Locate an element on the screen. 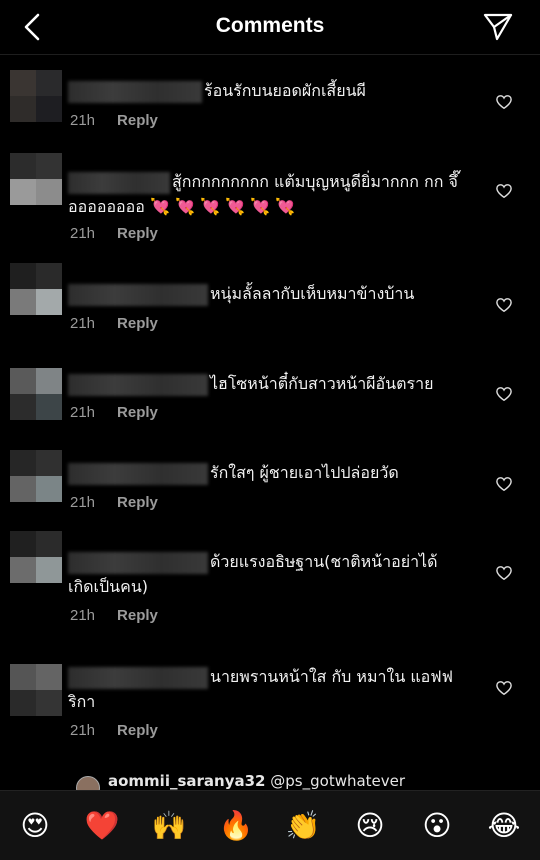 This screenshot has width=540, height=860. surprised-face-emoji-icon: 😮 is located at coordinates (437, 826).